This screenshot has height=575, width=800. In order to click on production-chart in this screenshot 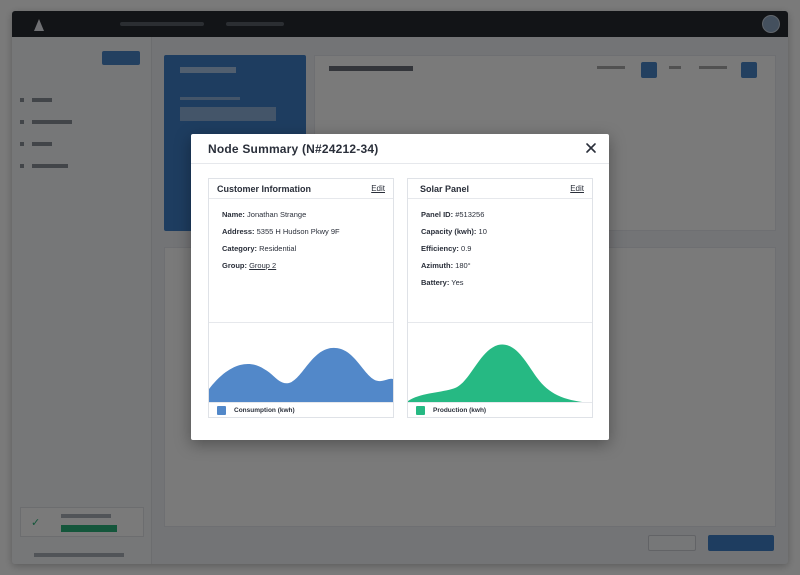, I will do `click(500, 362)`.